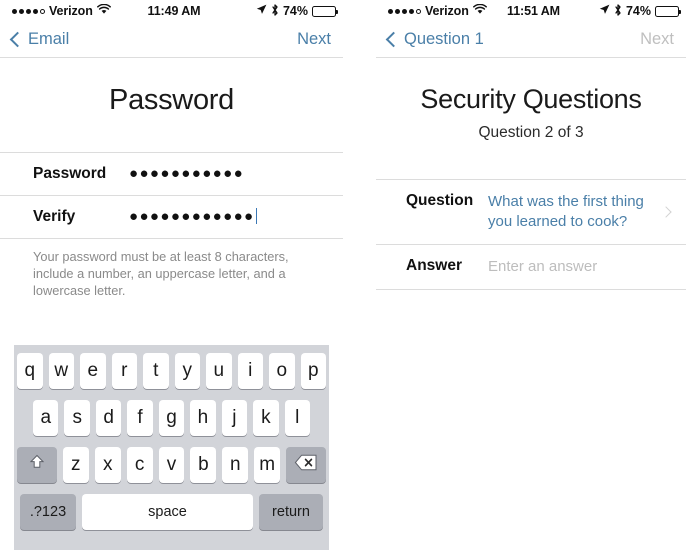  I want to click on key-d: d, so click(108, 418).